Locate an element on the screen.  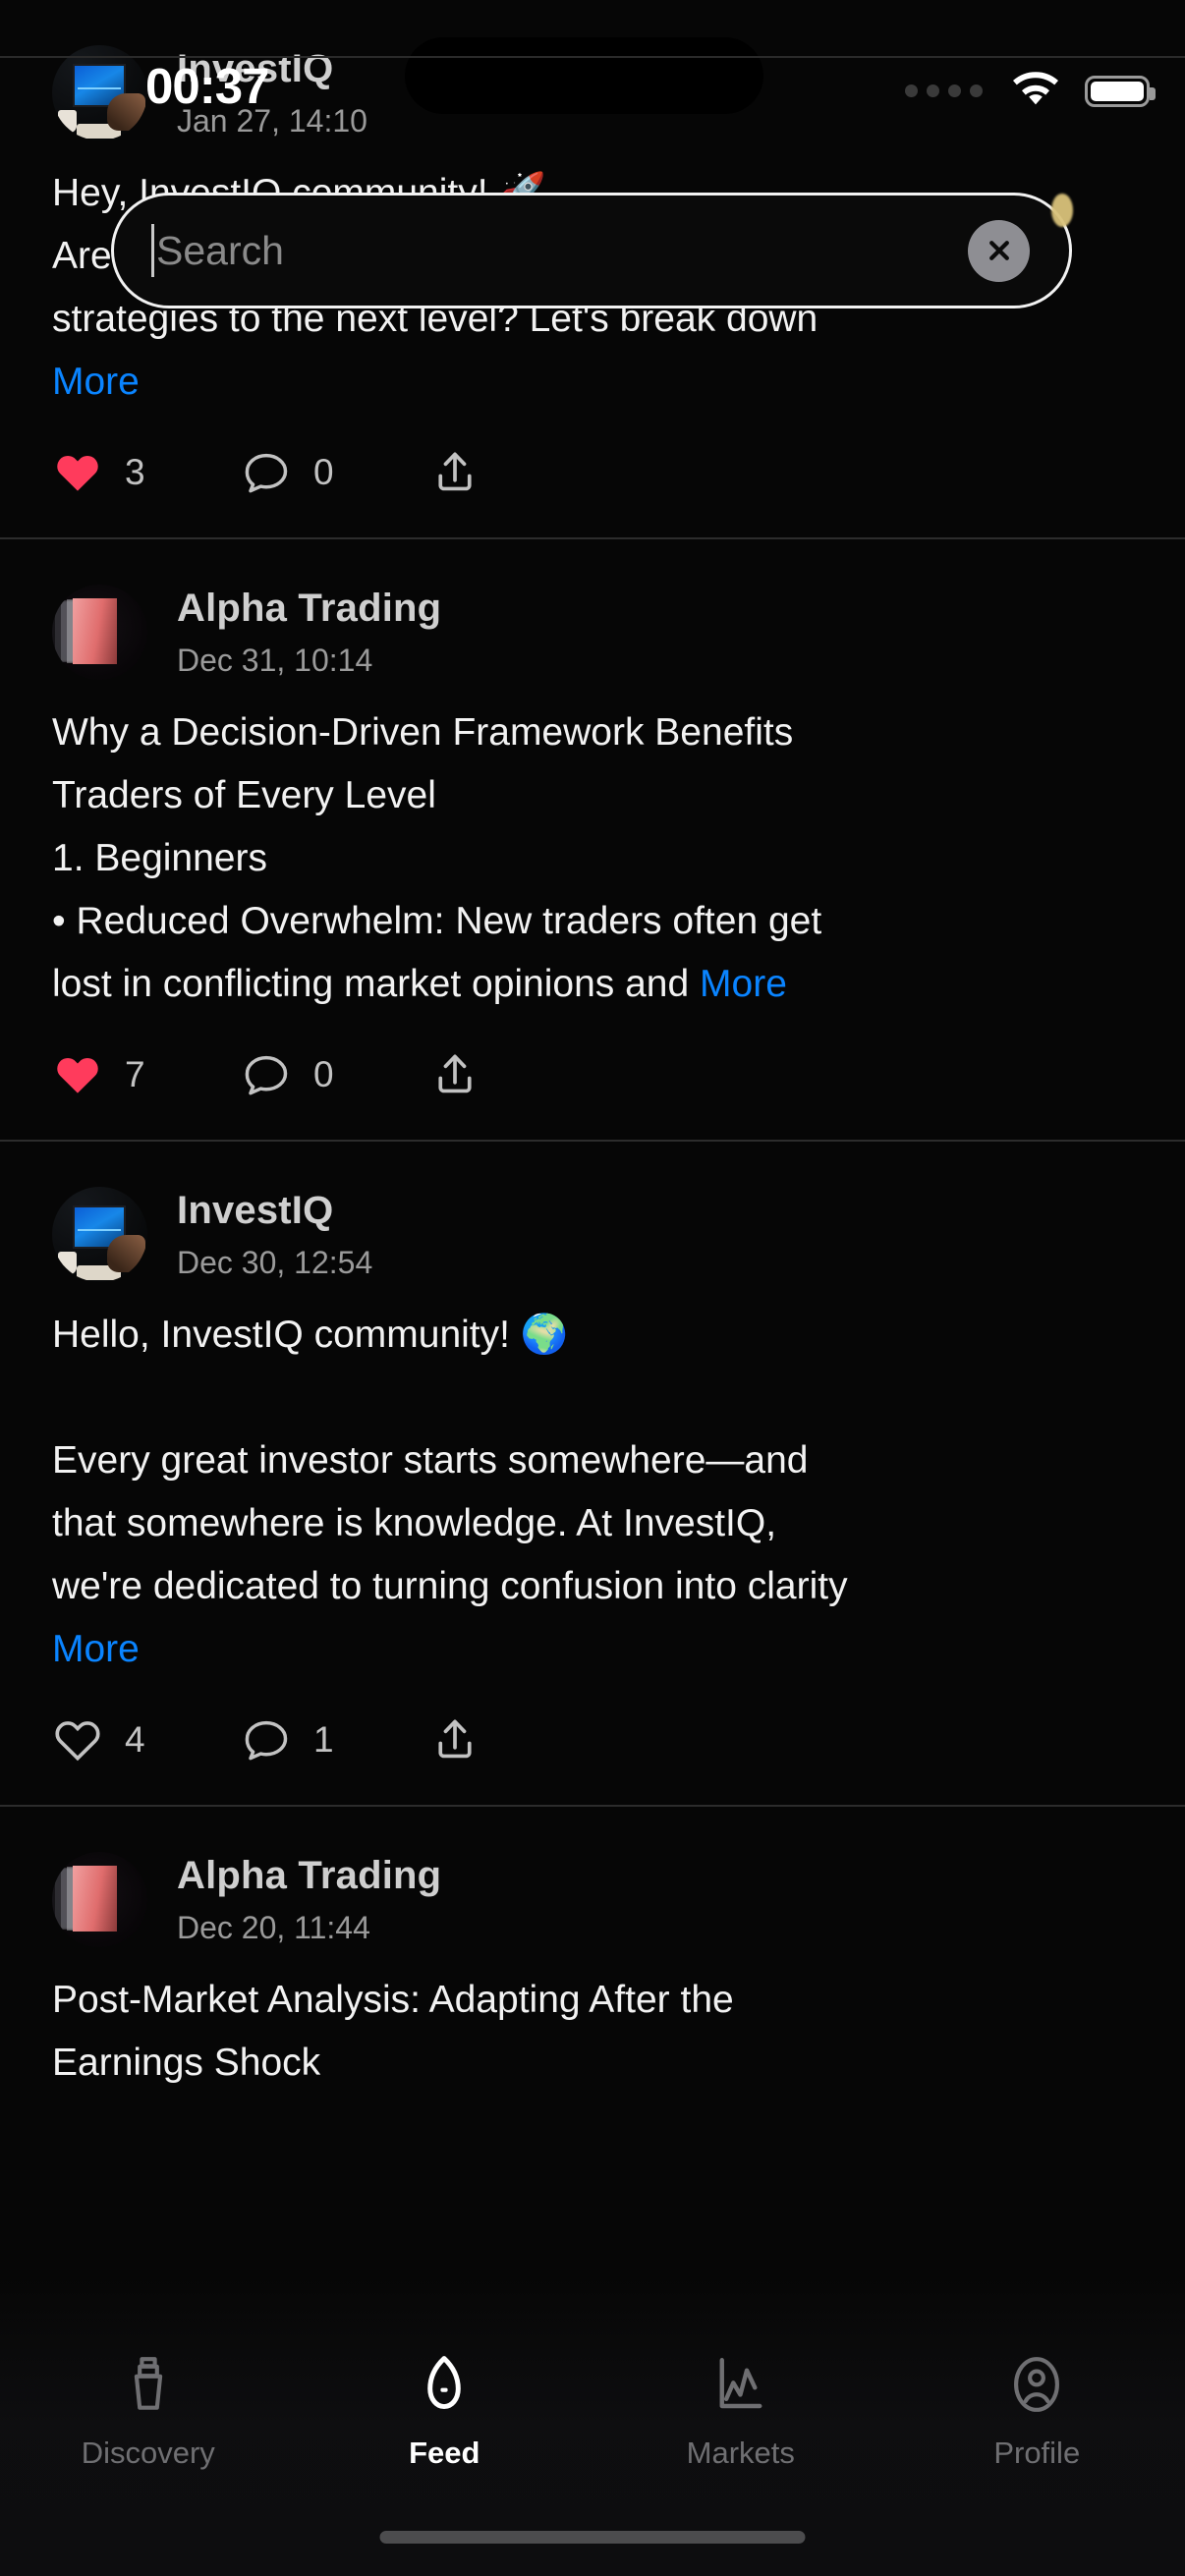
tab-feed: Feed is located at coordinates (445, 2411).